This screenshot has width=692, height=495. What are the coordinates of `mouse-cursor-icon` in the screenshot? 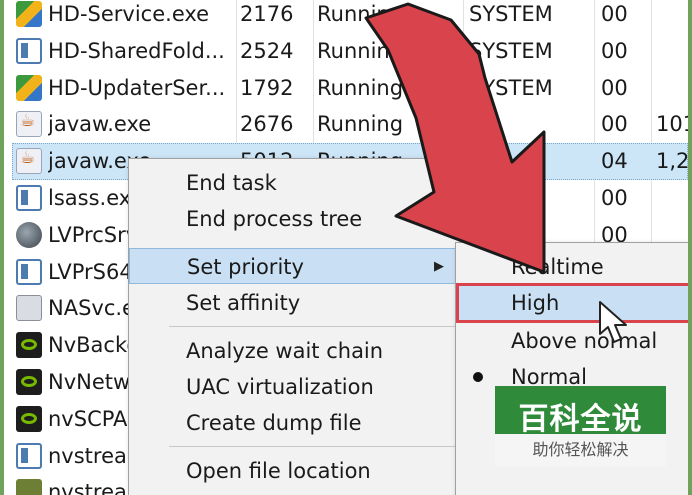 It's located at (613, 322).